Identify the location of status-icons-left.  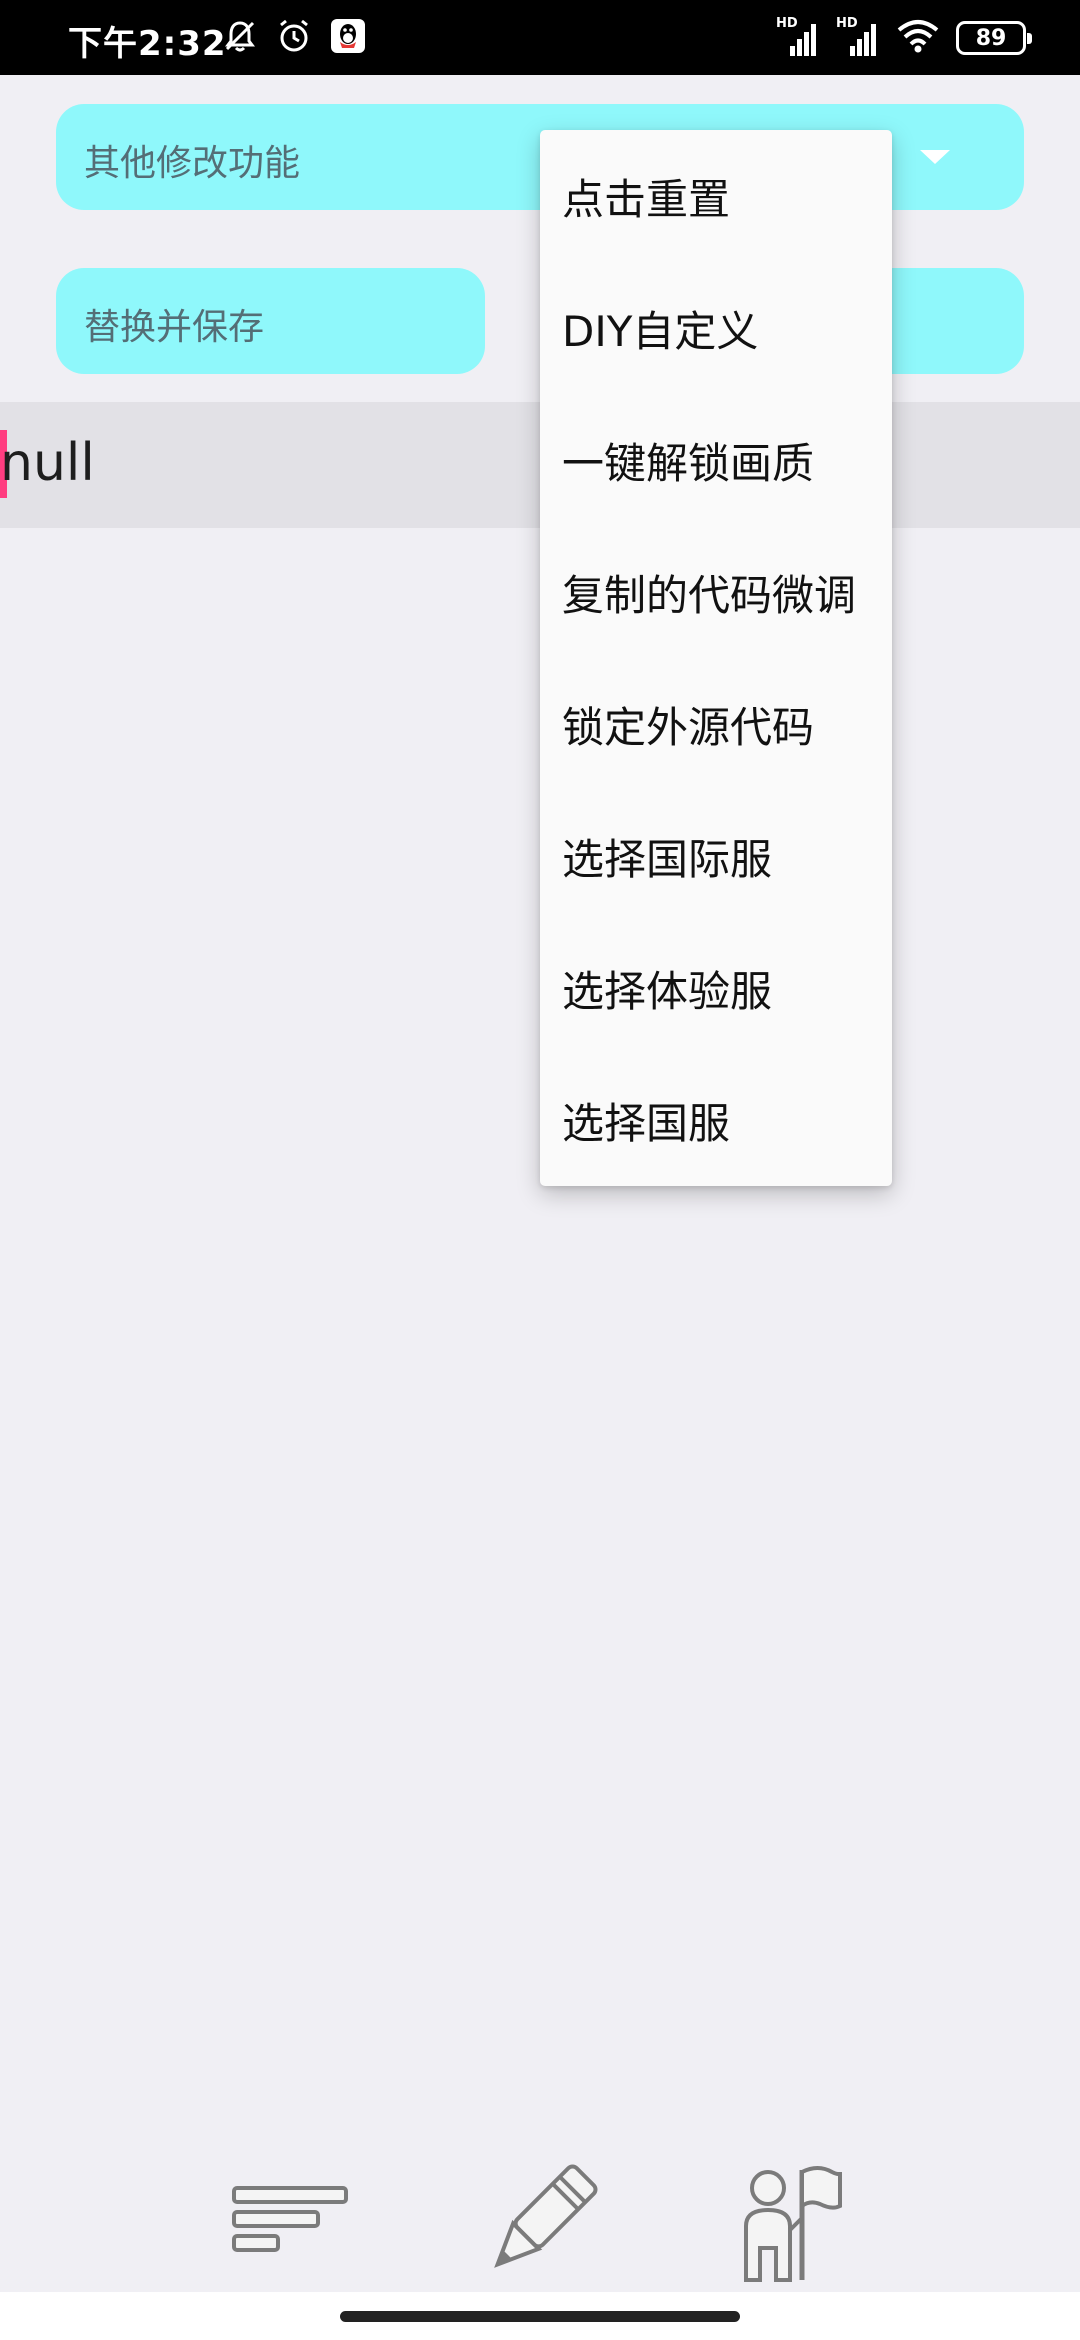
(294, 38).